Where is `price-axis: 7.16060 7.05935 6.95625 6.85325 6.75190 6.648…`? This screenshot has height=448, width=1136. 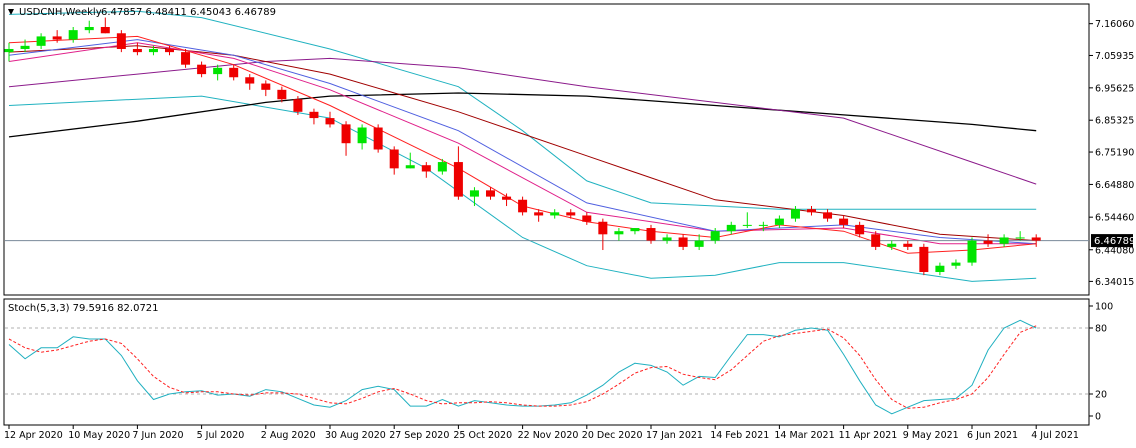 price-axis: 7.16060 7.05935 6.95625 6.85325 6.75190 6.648… is located at coordinates (1111, 153).